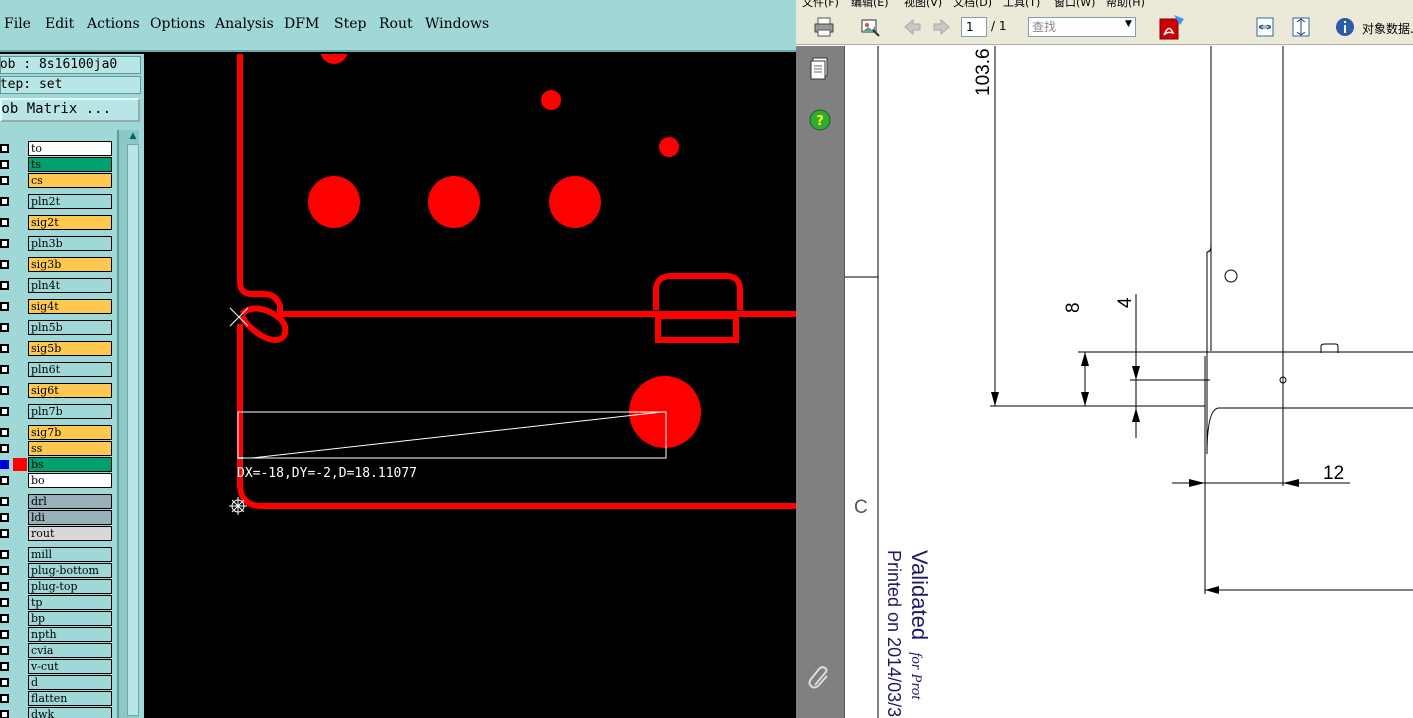 The height and width of the screenshot is (718, 1413). What do you see at coordinates (820, 69) in the screenshot?
I see `pages-panel-icon` at bounding box center [820, 69].